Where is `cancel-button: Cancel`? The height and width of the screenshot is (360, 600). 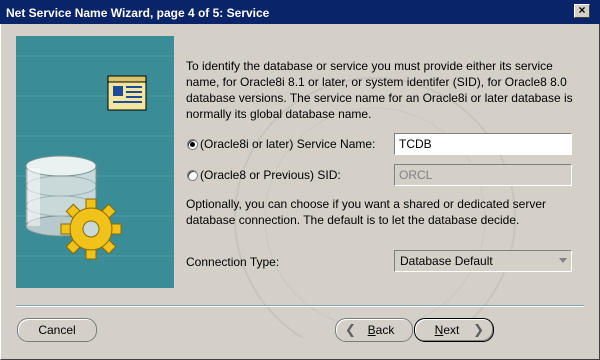
cancel-button: Cancel is located at coordinates (57, 330).